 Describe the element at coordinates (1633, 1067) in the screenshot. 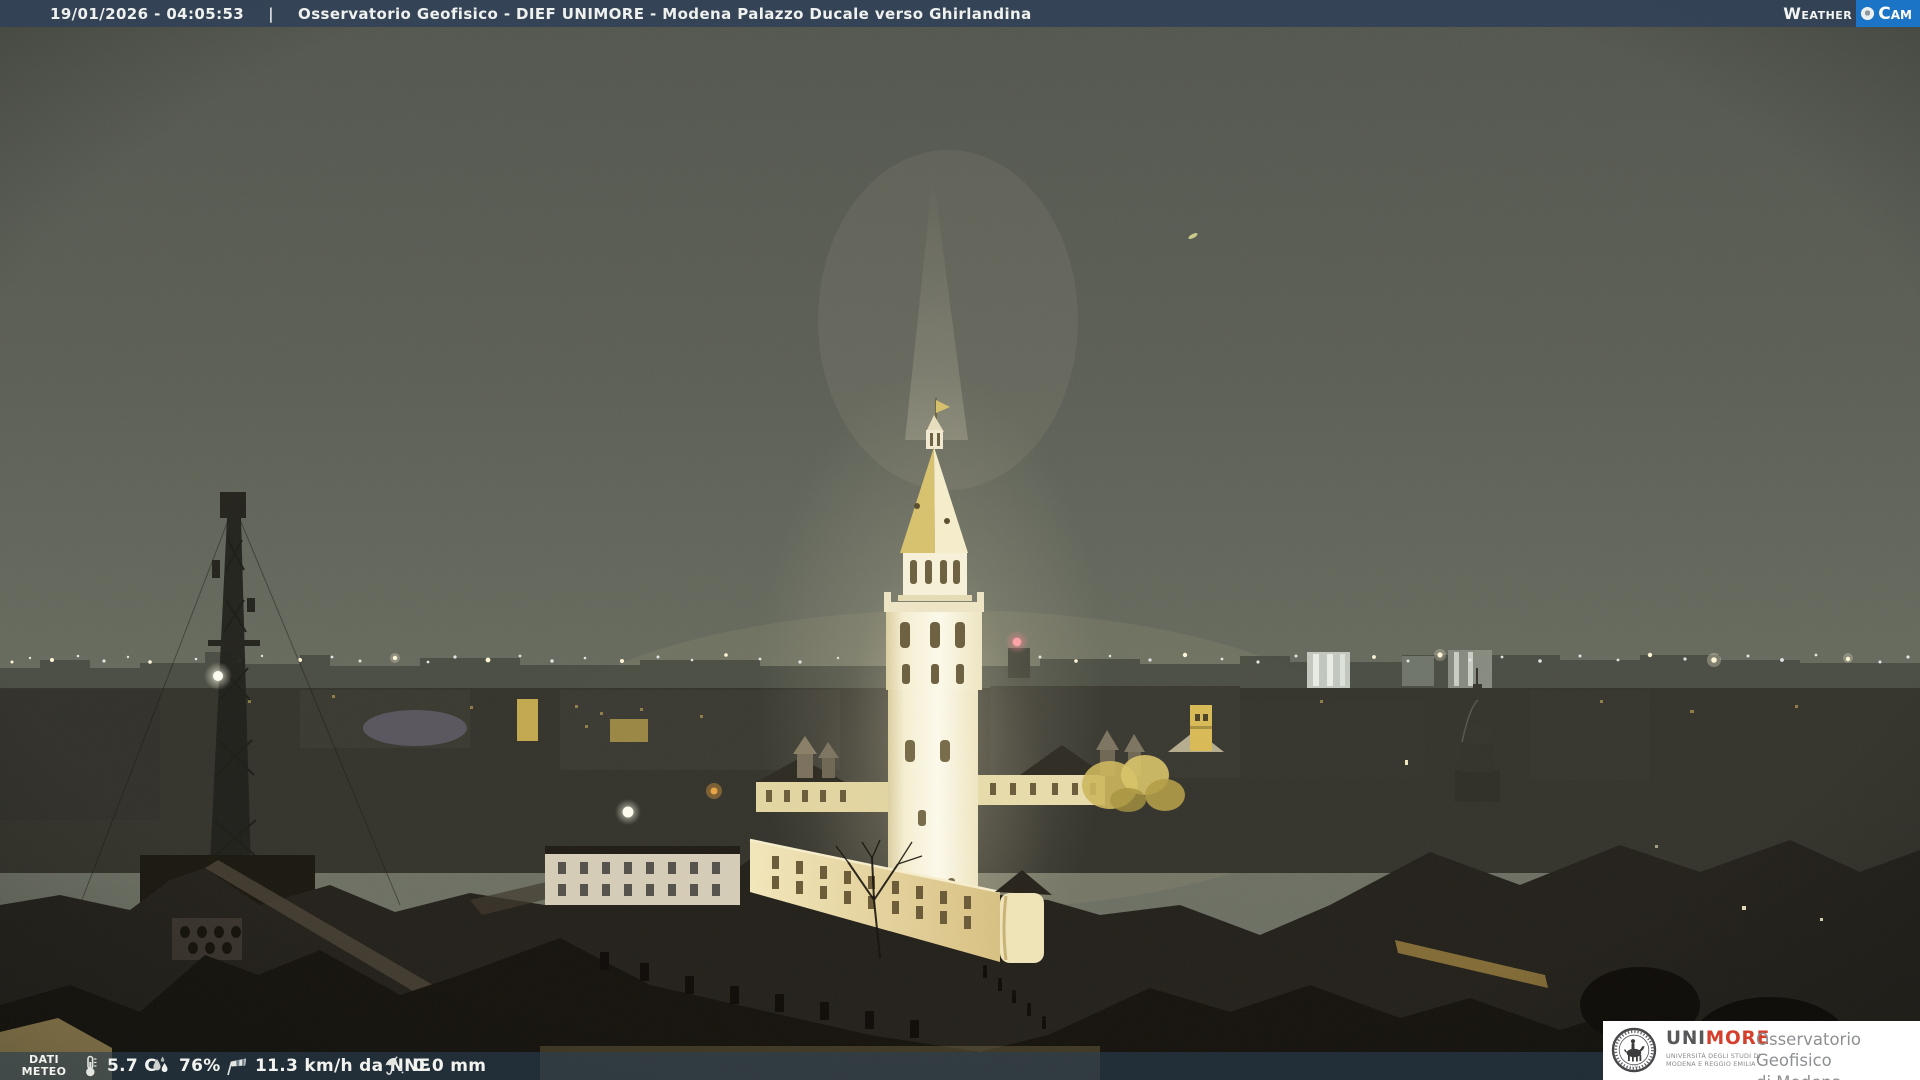

I see `seal-year: 1175` at that location.